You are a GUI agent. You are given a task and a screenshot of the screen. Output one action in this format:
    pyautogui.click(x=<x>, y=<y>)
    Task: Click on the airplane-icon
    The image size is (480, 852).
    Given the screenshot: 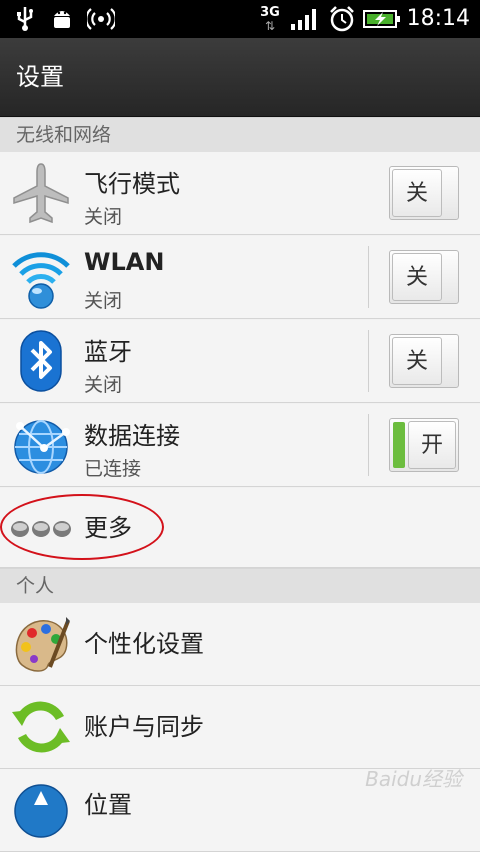 What is the action you would take?
    pyautogui.click(x=41, y=193)
    